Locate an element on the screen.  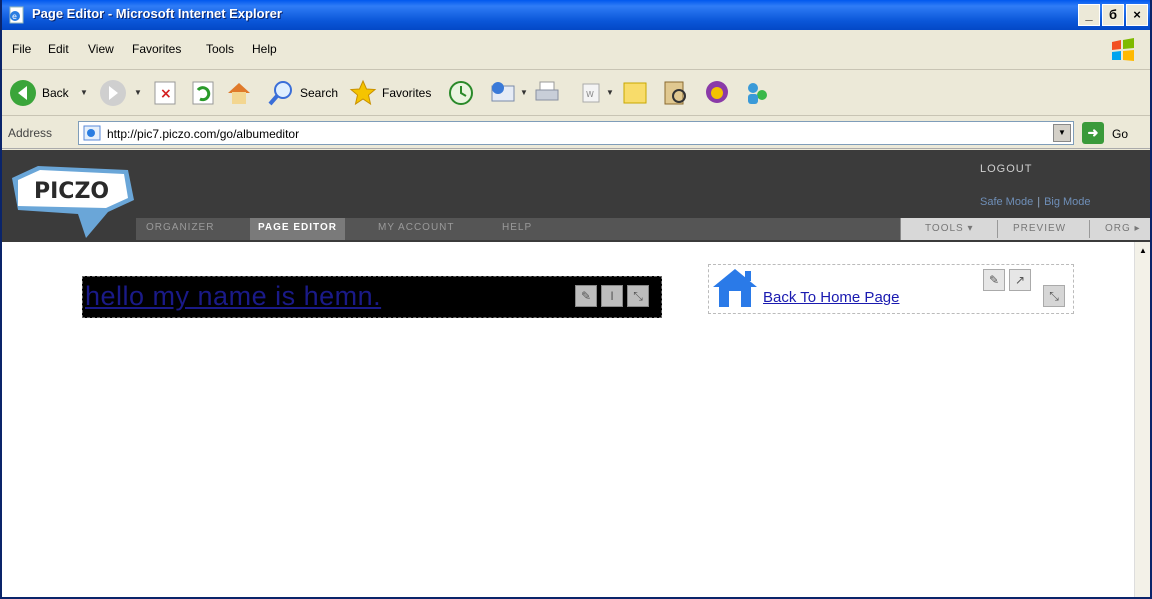
home-link-element: Back To Home Page ✎ ↗ ⤡ is located at coordinates (891, 289).